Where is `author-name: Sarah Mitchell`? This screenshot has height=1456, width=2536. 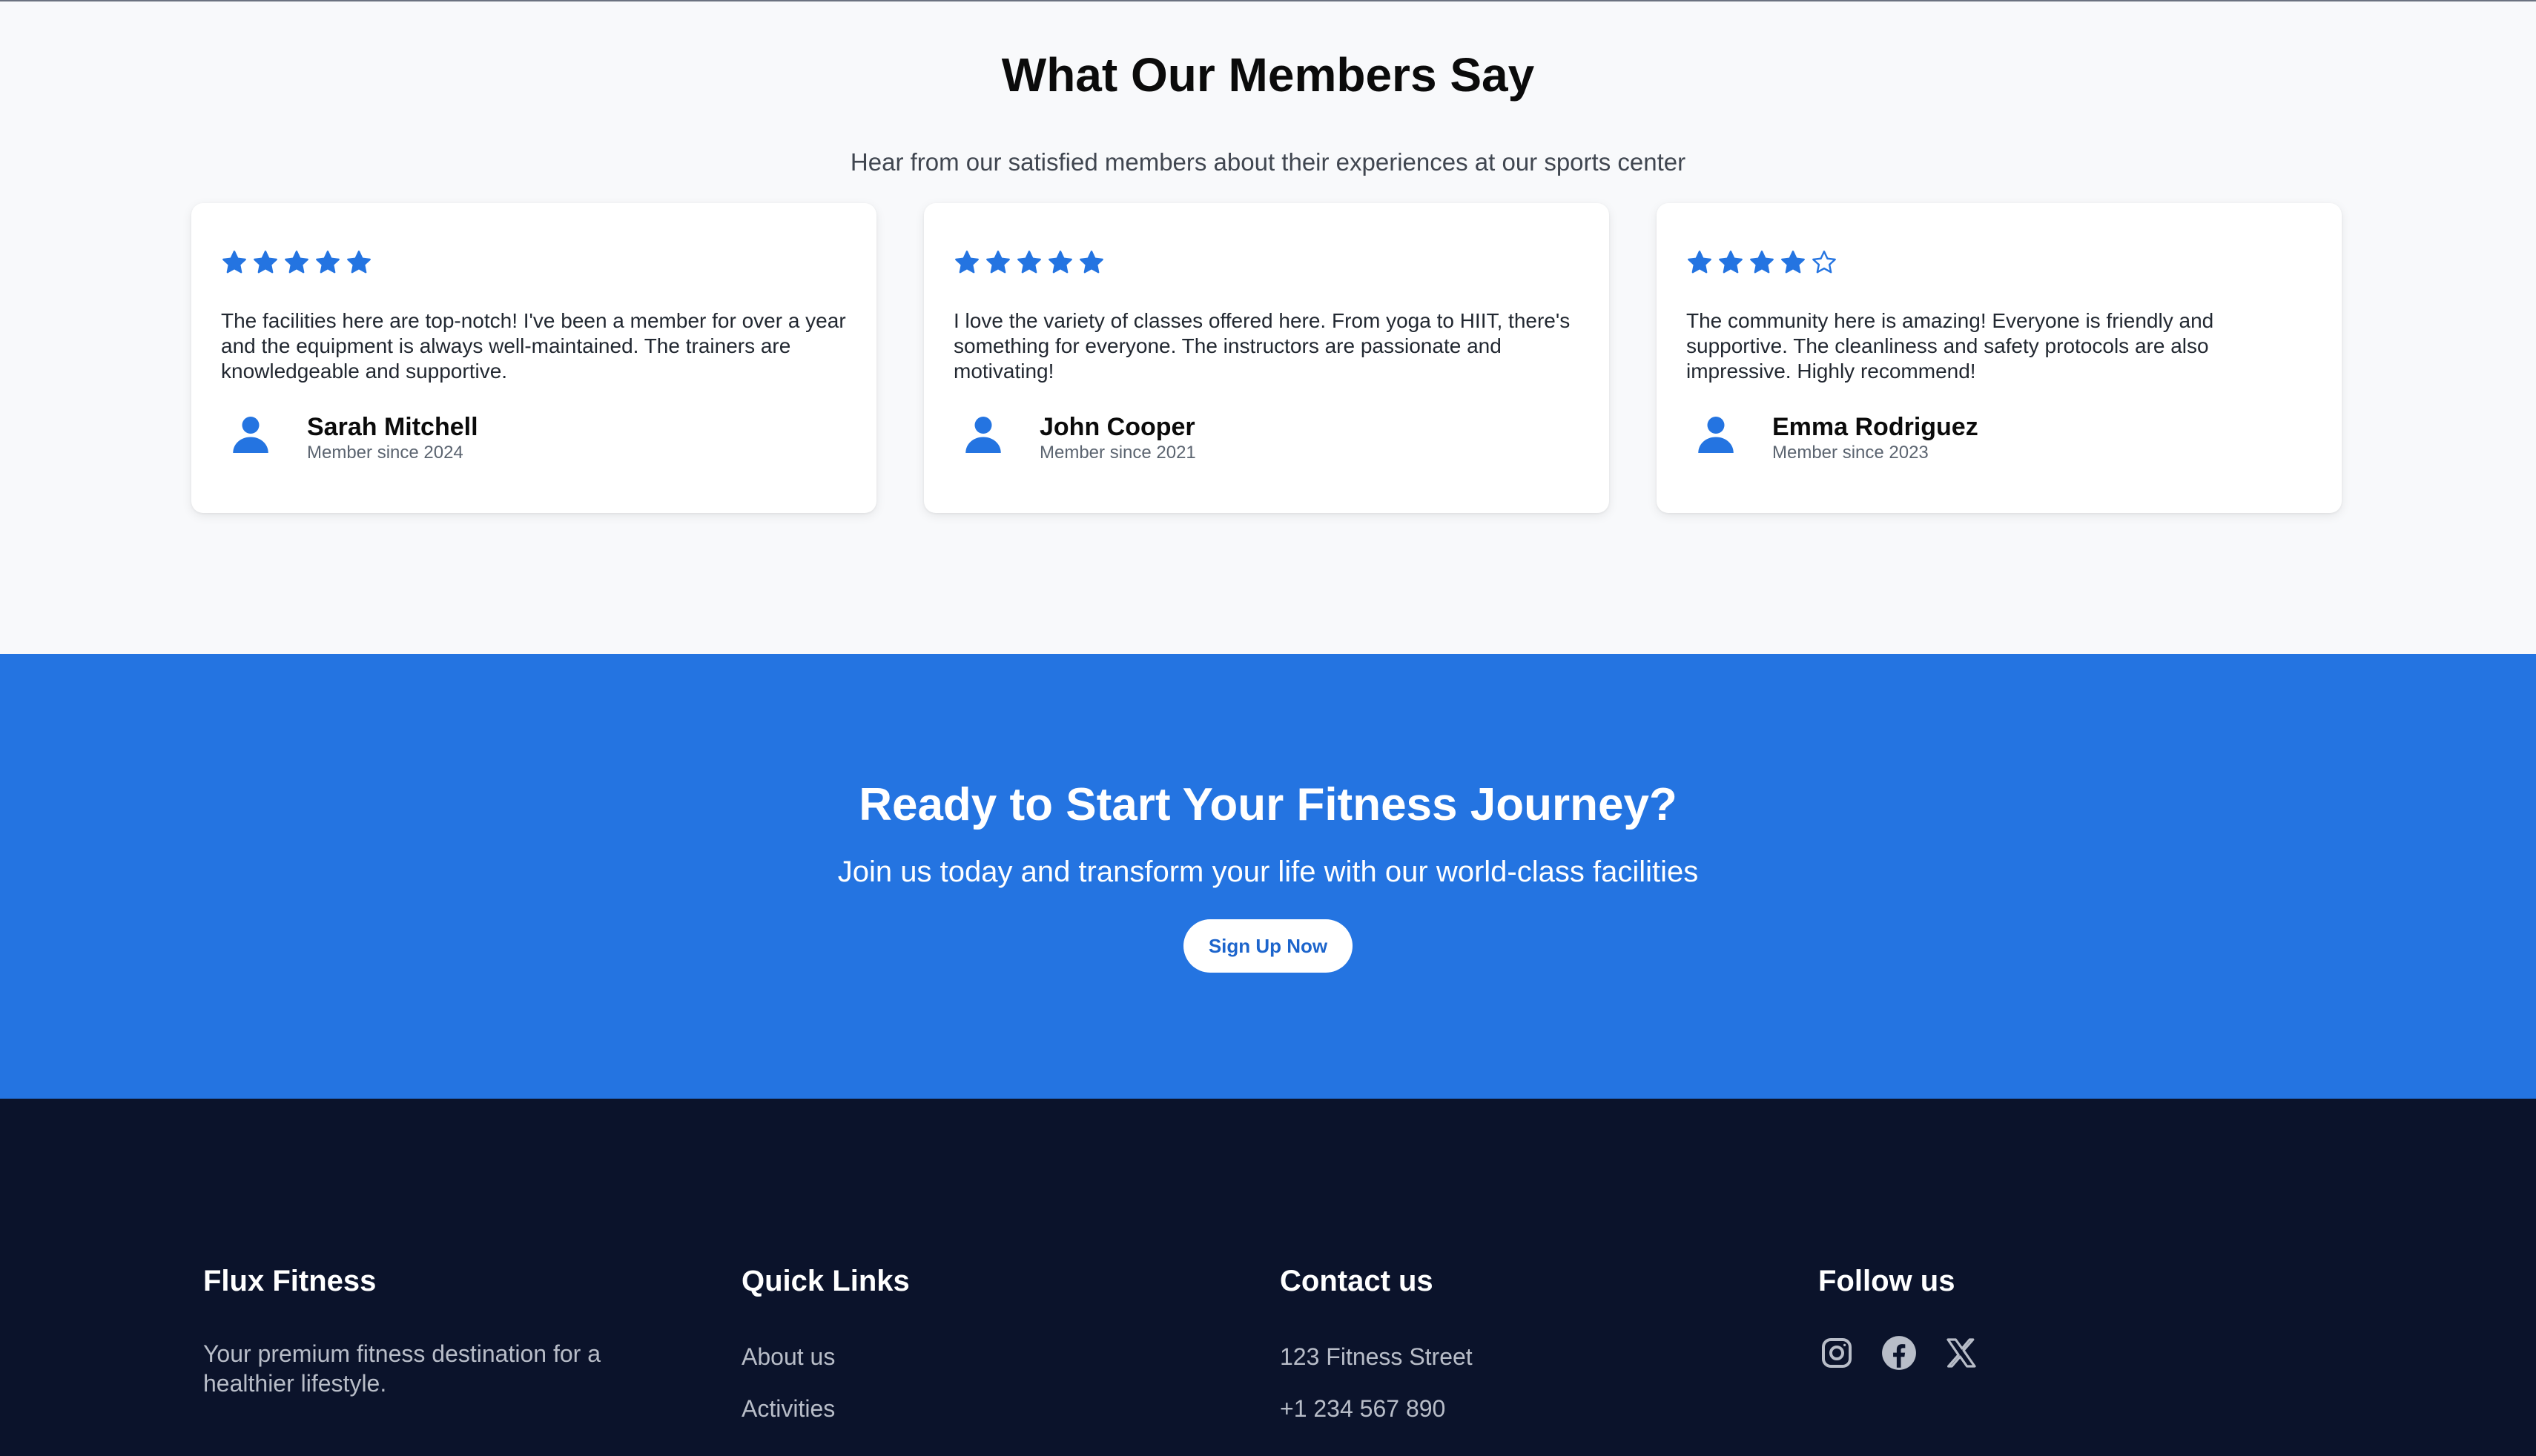
author-name: Sarah Mitchell is located at coordinates (392, 427).